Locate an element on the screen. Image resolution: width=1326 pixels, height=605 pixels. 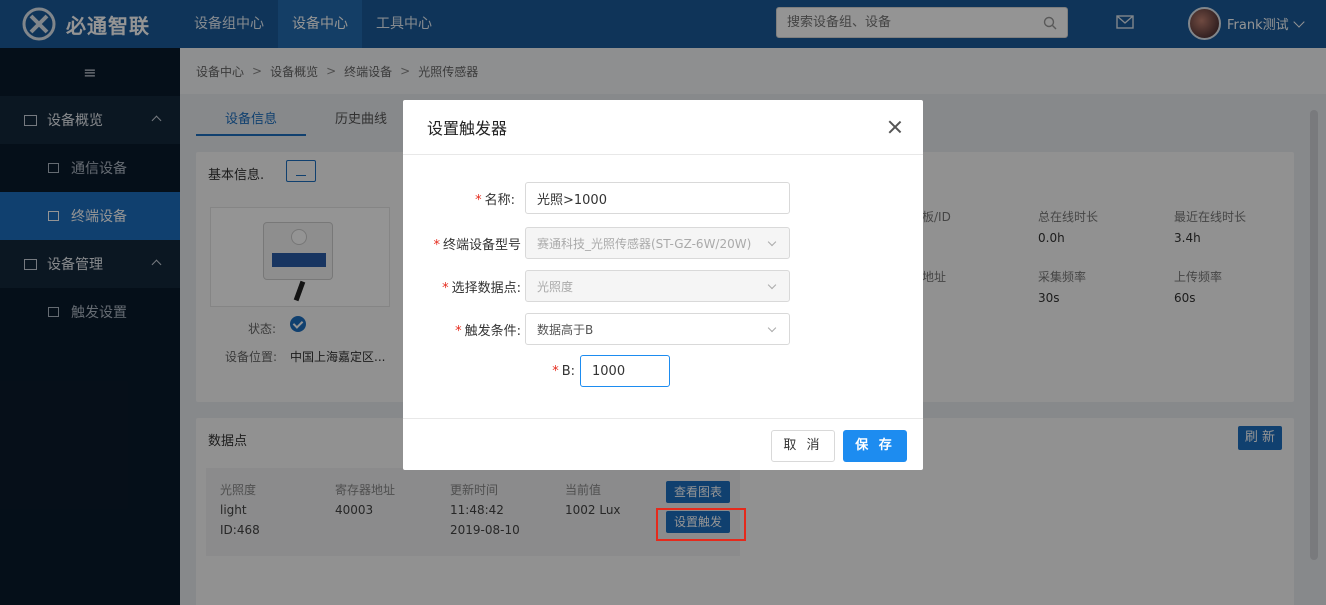
form-row-datapoint: * 选择数据点: 光照度 is located at coordinates (596, 286).